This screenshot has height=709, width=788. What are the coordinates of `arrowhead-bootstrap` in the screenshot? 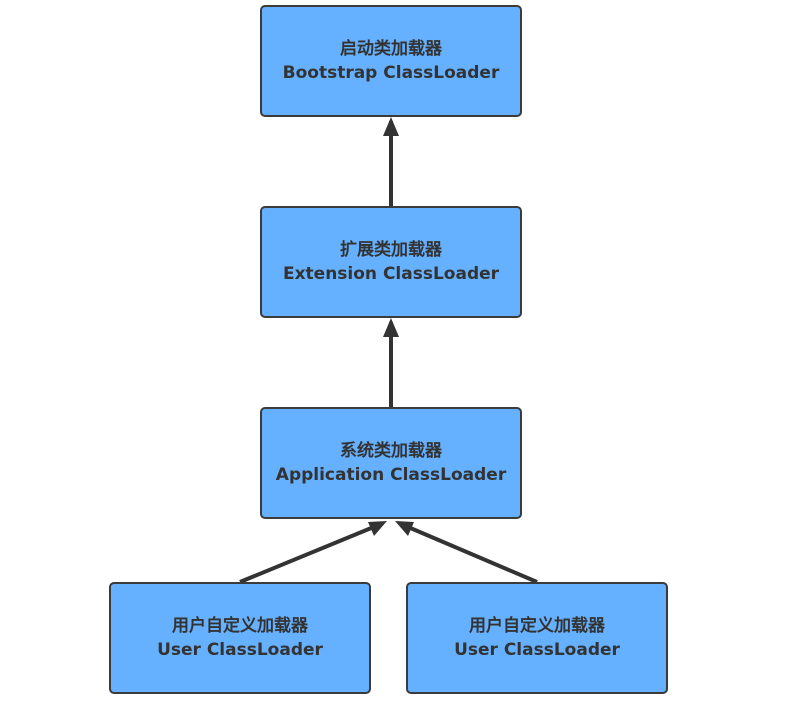 It's located at (391, 126).